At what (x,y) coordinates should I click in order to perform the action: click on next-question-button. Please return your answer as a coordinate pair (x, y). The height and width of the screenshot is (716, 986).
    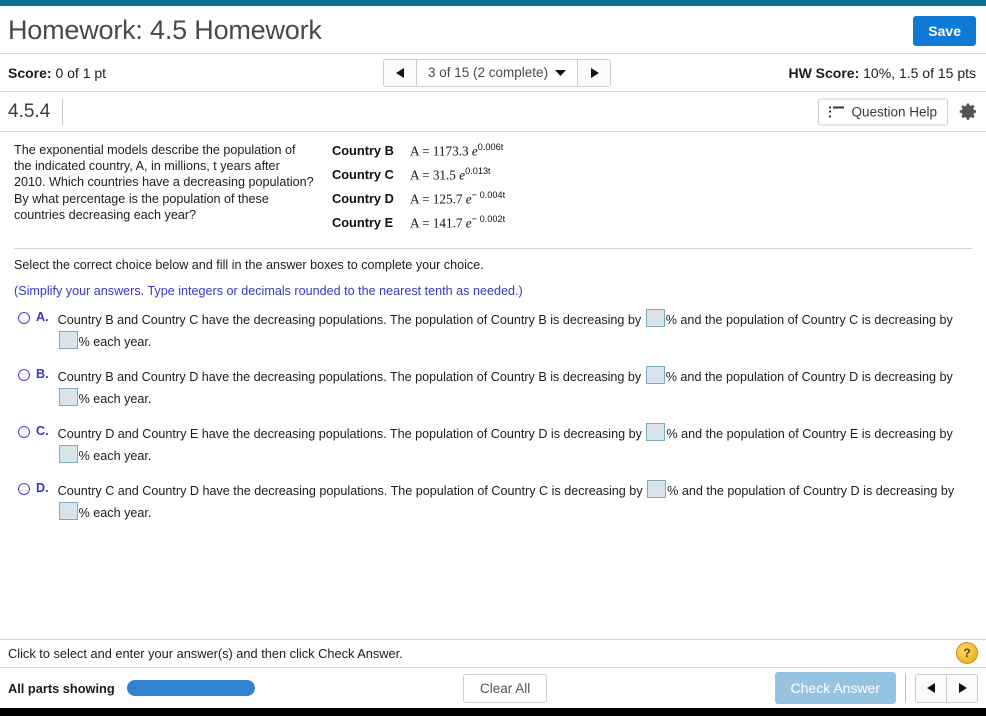
    Looking at the image, I should click on (594, 72).